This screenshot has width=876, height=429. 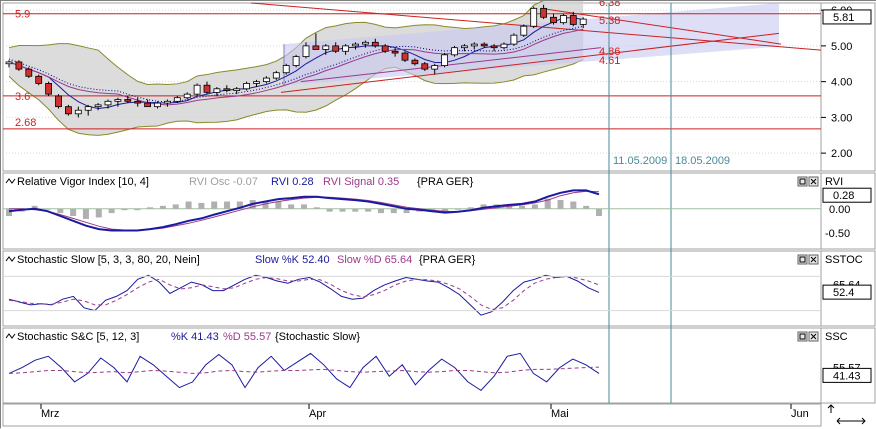 I want to click on x-axis-label: Jun, so click(x=800, y=414).